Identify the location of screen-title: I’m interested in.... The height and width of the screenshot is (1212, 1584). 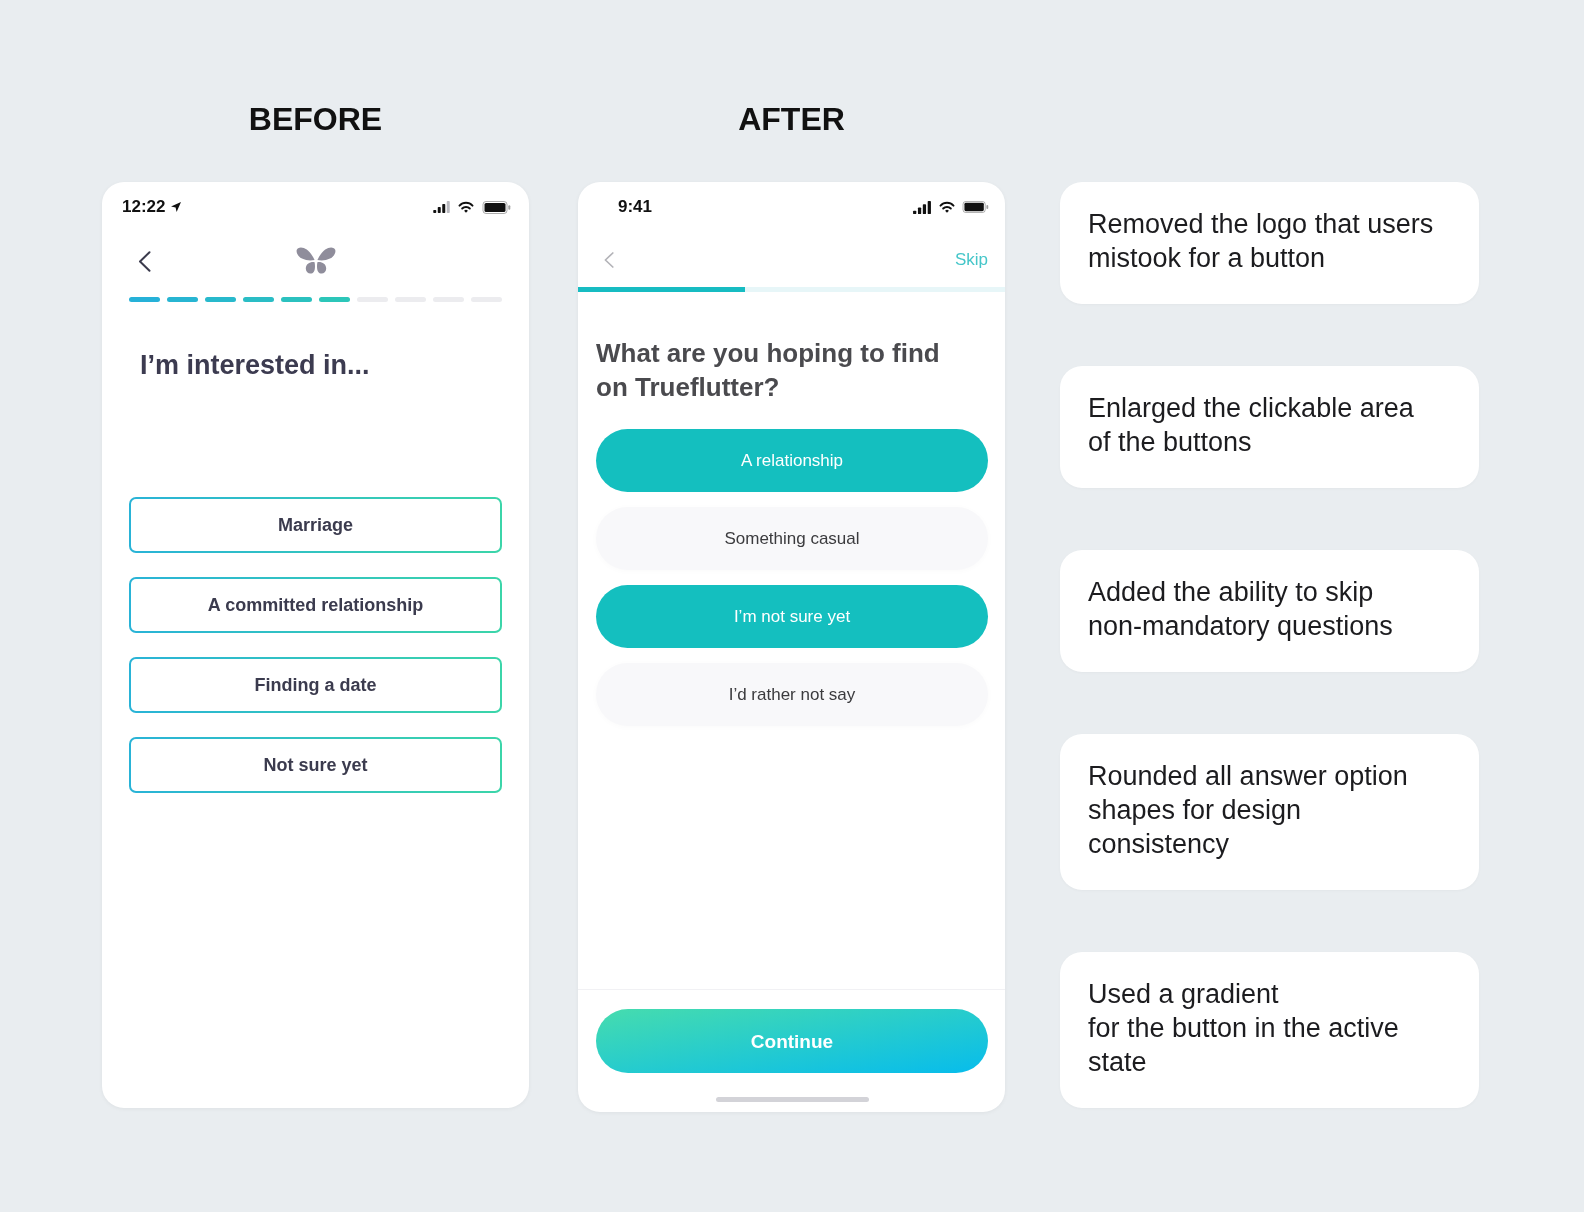
(255, 365).